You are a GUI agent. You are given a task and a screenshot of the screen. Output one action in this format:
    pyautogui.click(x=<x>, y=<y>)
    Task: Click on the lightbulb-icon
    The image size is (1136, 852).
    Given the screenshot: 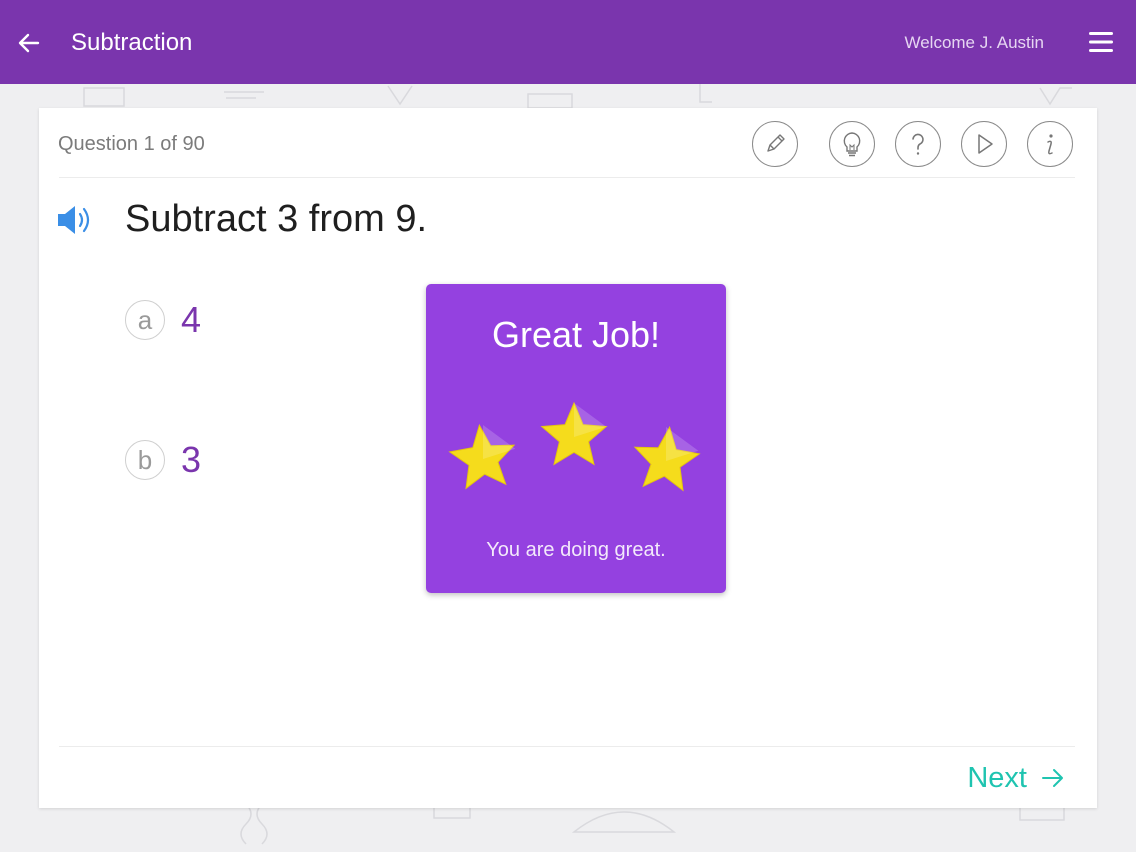 What is the action you would take?
    pyautogui.click(x=852, y=144)
    